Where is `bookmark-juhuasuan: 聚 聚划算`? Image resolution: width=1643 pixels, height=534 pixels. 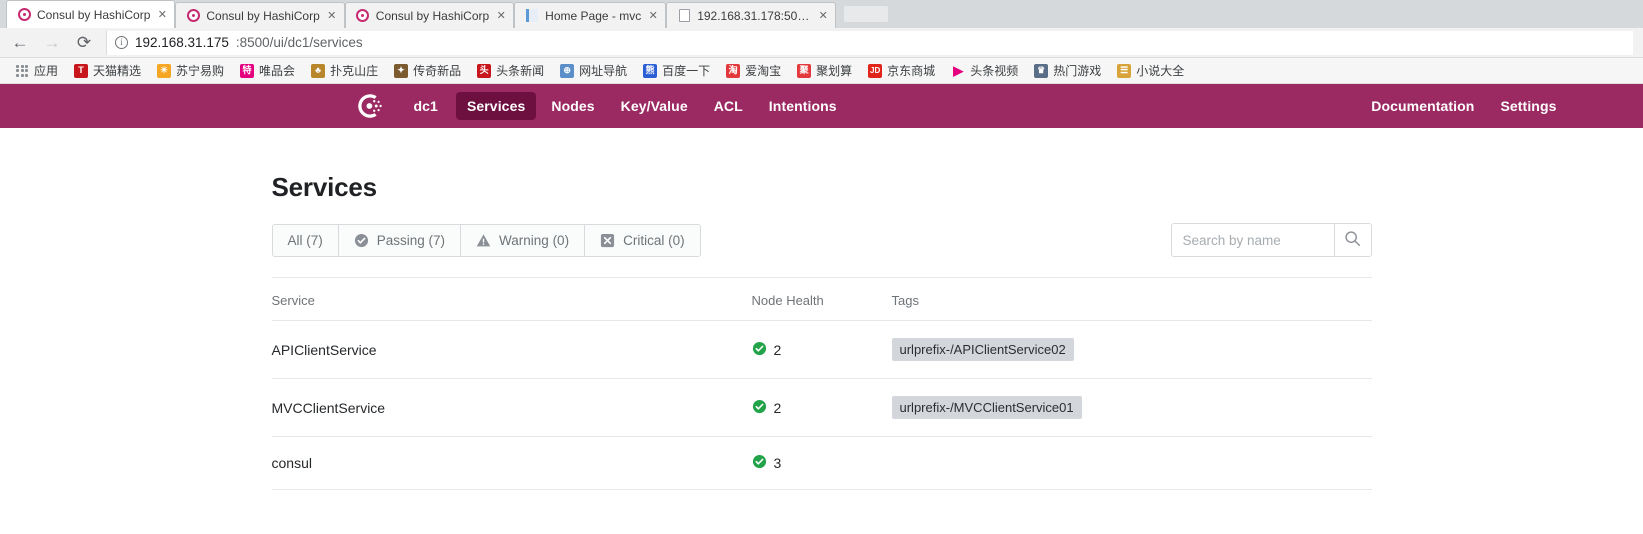 bookmark-juhuasuan: 聚 聚划算 is located at coordinates (824, 70).